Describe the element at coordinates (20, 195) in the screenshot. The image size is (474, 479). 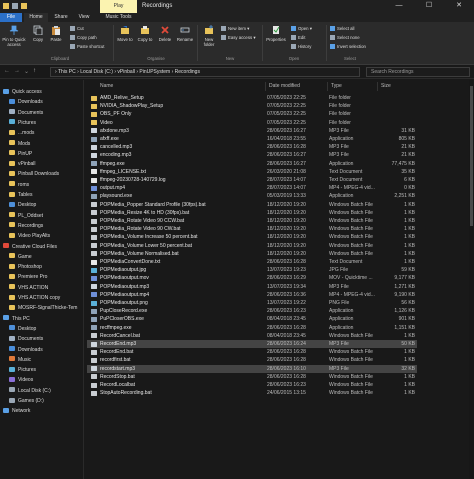
I see `nav-item: Tables` at that location.